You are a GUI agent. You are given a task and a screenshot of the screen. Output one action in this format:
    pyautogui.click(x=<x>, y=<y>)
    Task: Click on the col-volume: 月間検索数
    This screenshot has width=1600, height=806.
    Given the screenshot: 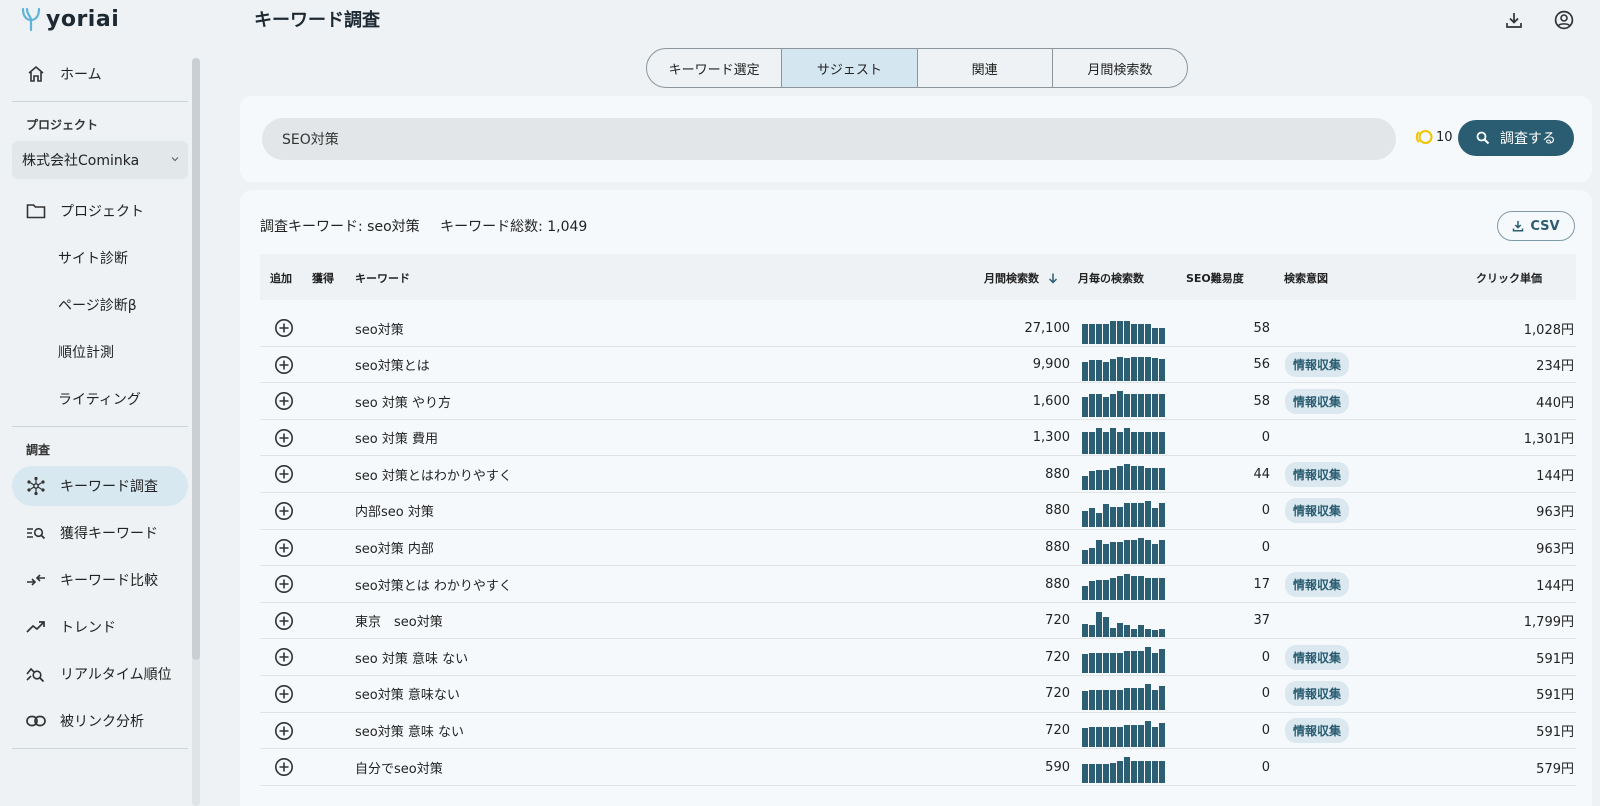 What is the action you would take?
    pyautogui.click(x=1021, y=278)
    